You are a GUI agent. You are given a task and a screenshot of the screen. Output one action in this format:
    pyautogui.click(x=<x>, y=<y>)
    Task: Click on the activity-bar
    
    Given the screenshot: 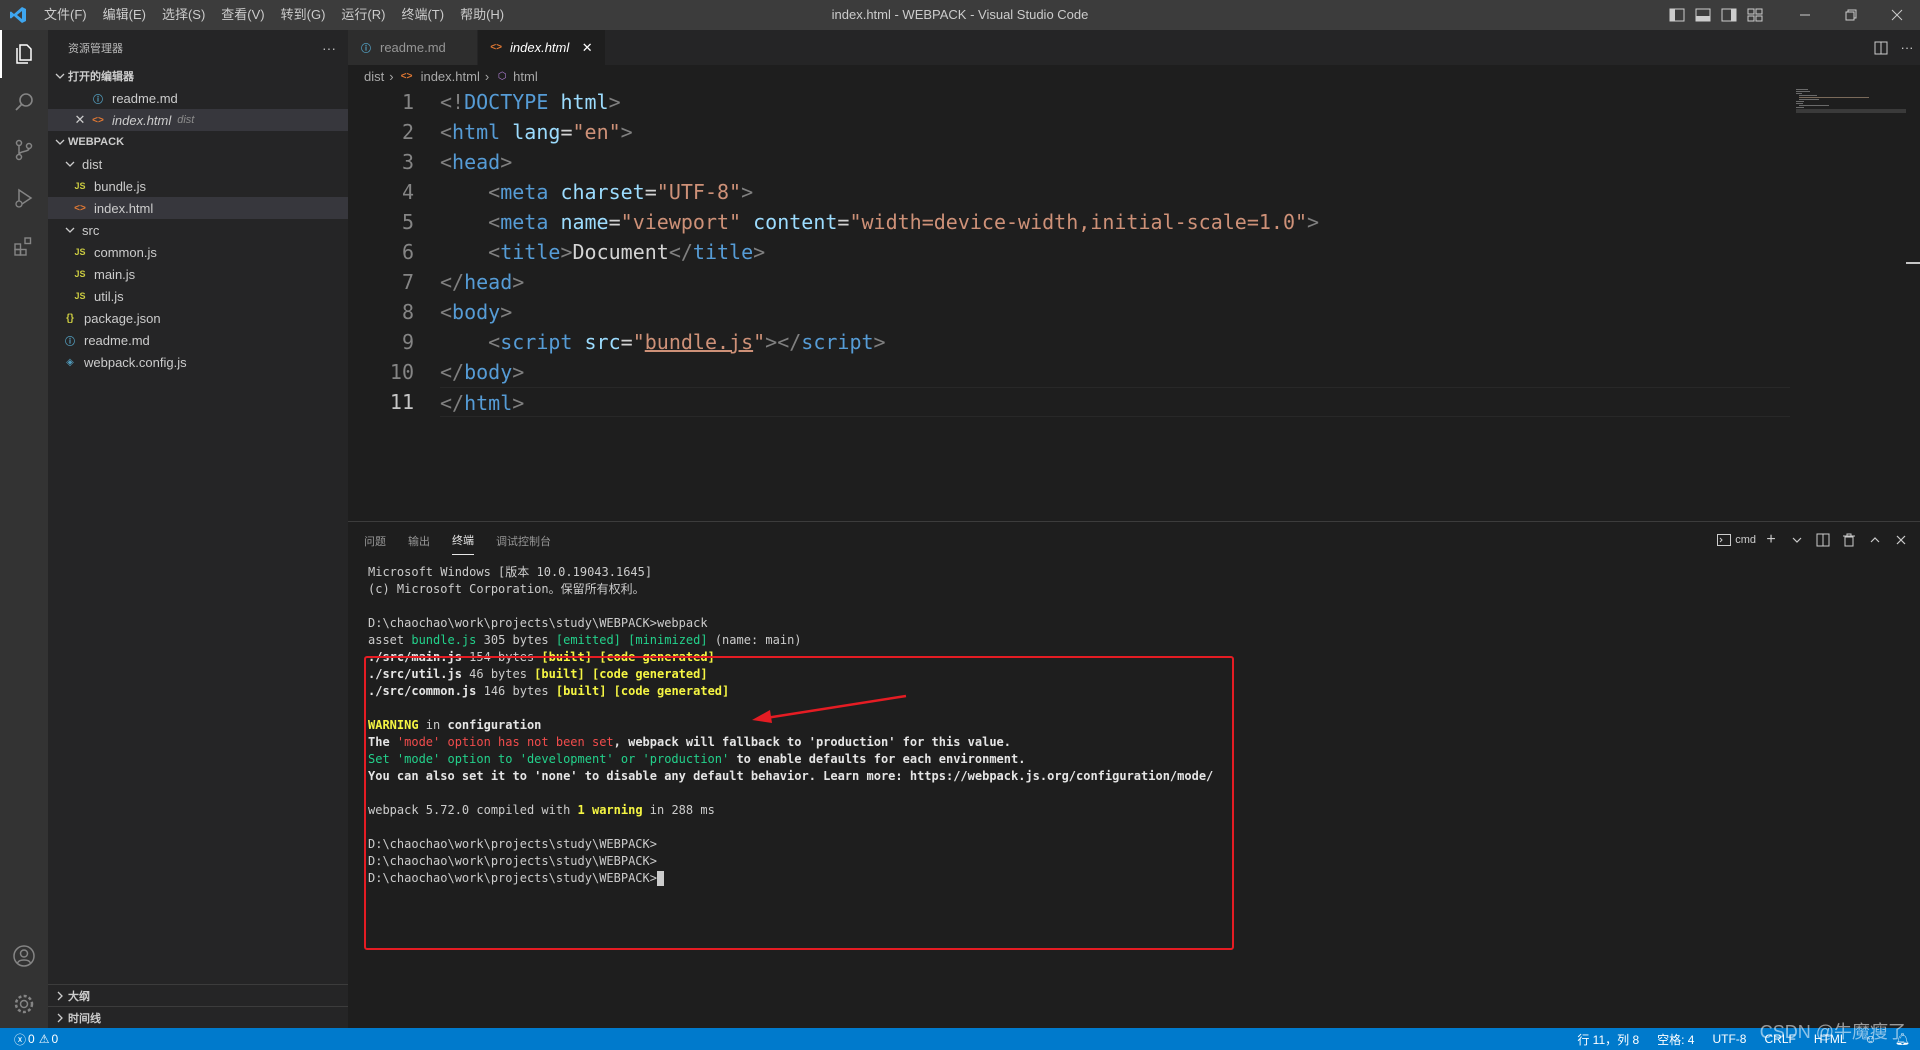 What is the action you would take?
    pyautogui.click(x=24, y=529)
    